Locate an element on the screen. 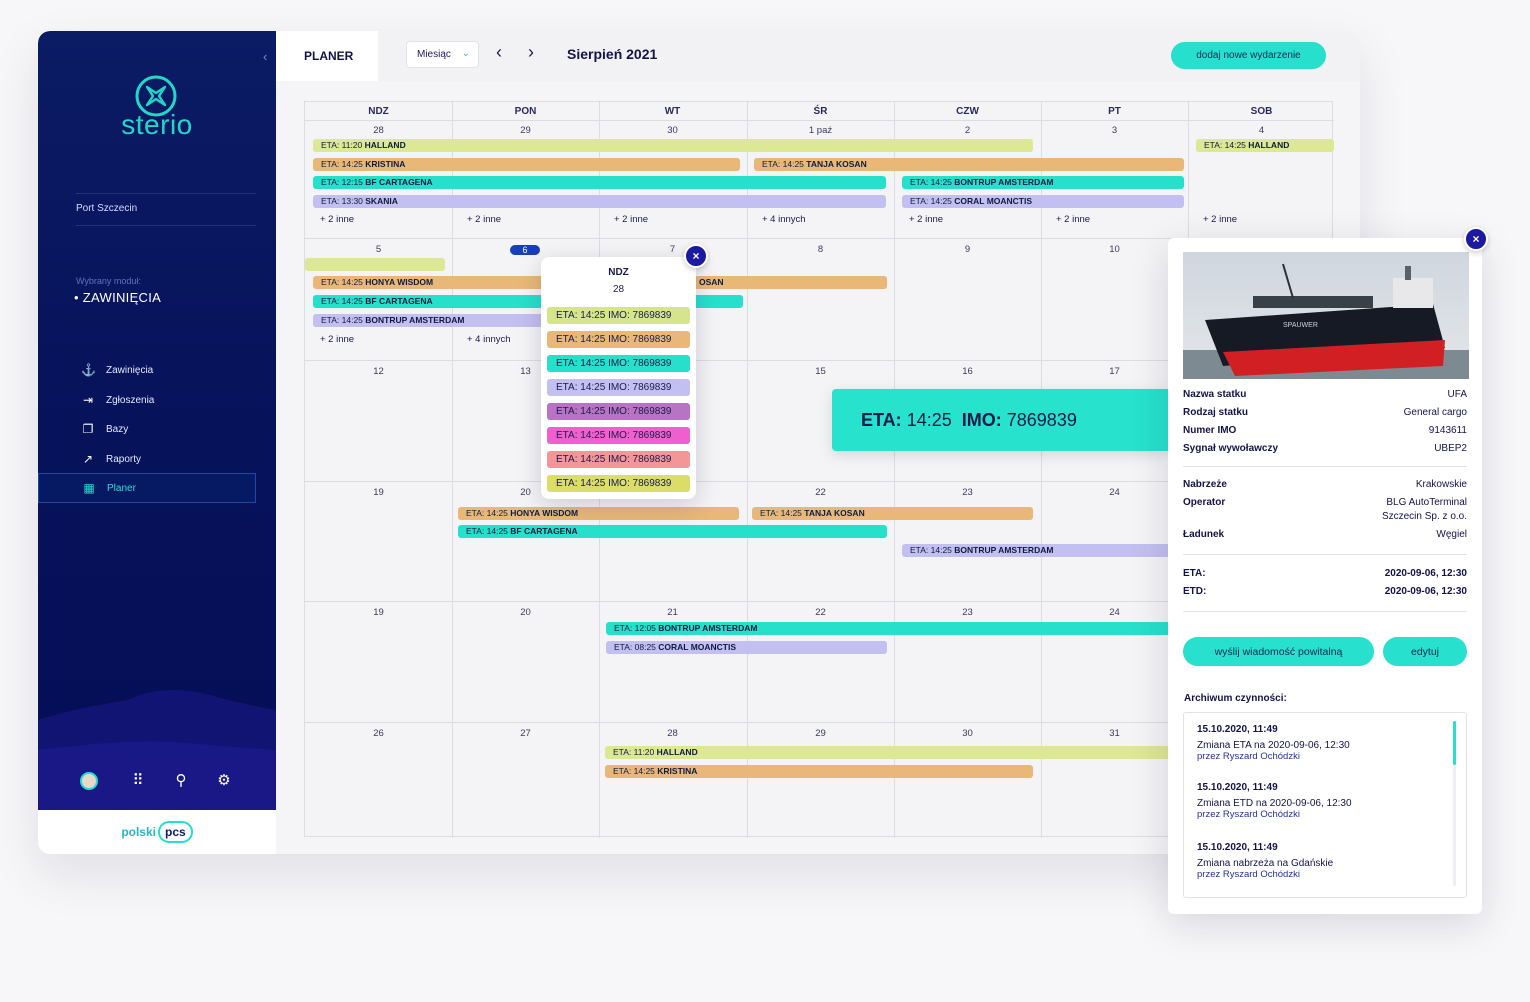 The width and height of the screenshot is (1530, 1002). view-select: Miesiąc ⌄ is located at coordinates (442, 54).